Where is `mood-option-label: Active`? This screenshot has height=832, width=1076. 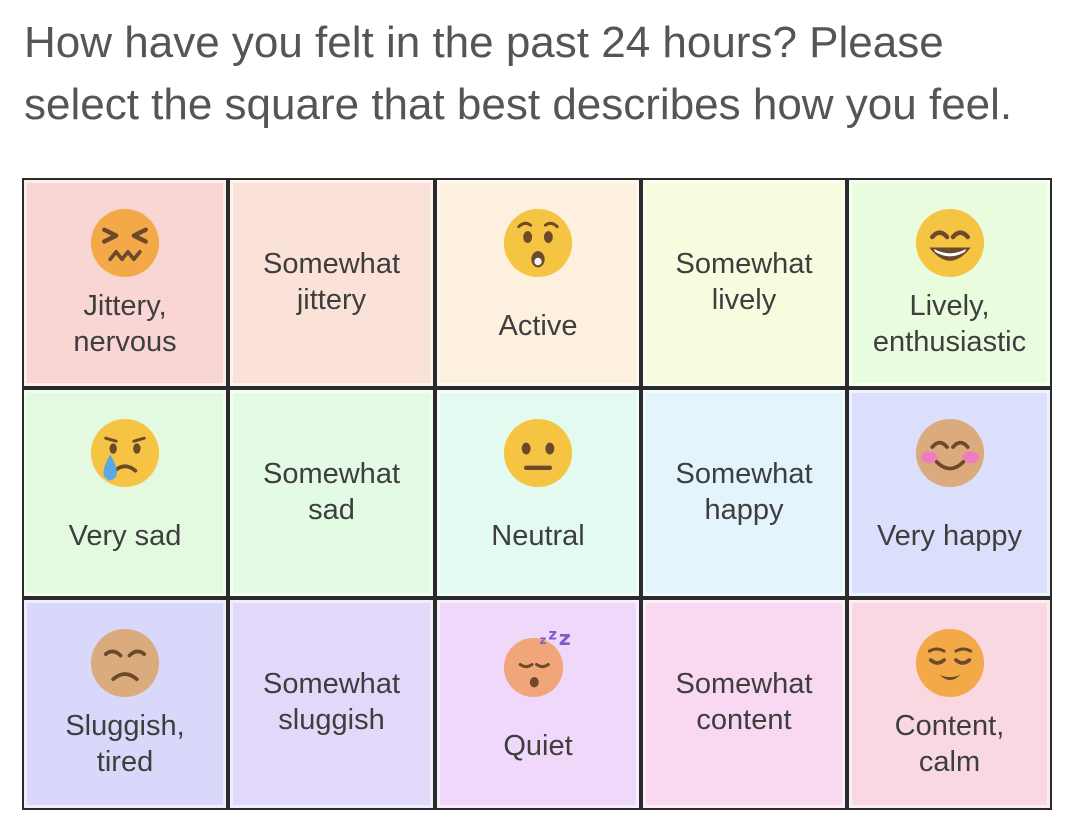 mood-option-label: Active is located at coordinates (538, 326).